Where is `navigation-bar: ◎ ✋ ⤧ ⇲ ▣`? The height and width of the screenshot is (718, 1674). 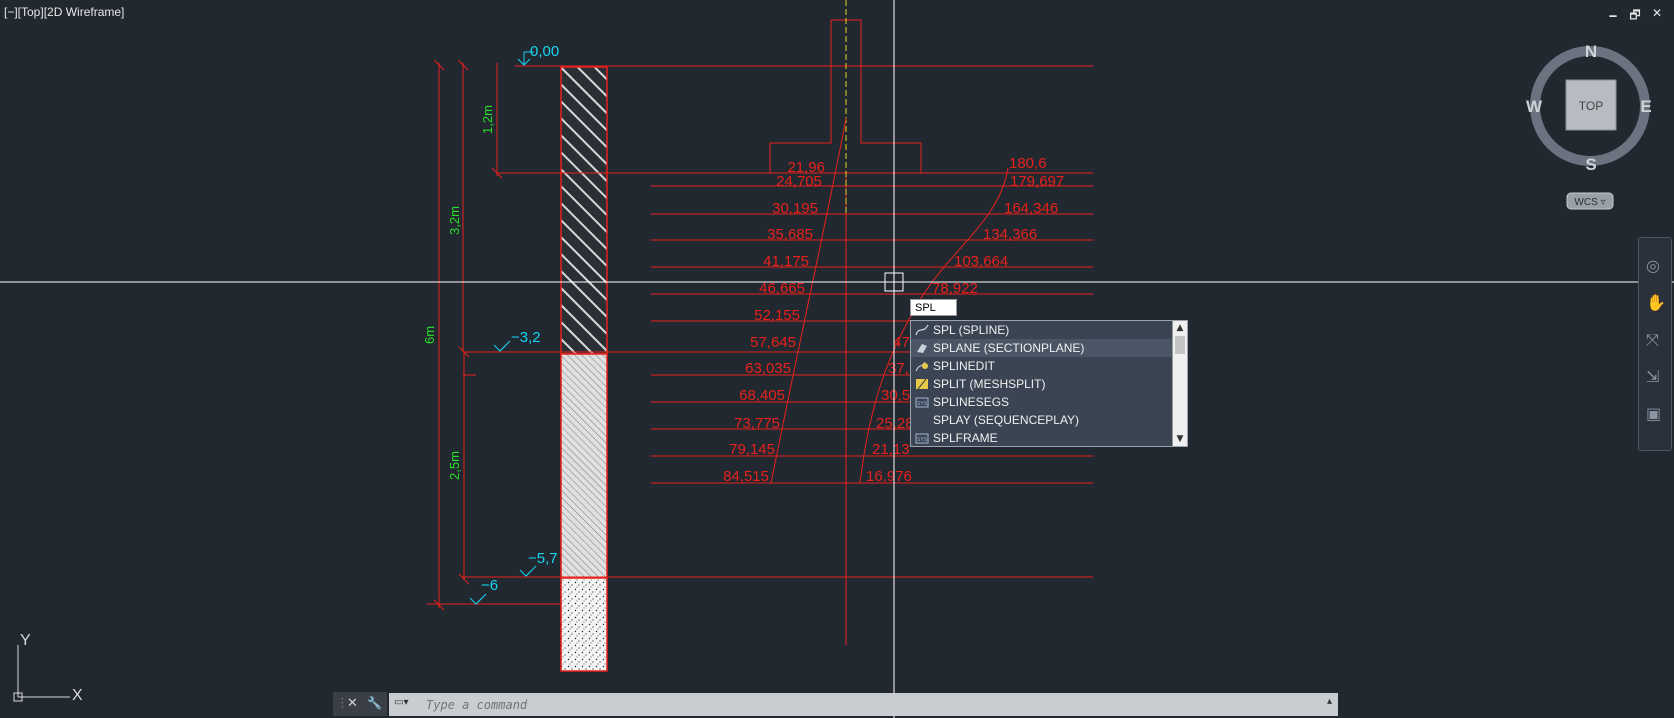 navigation-bar: ◎ ✋ ⤧ ⇲ ▣ is located at coordinates (1655, 344).